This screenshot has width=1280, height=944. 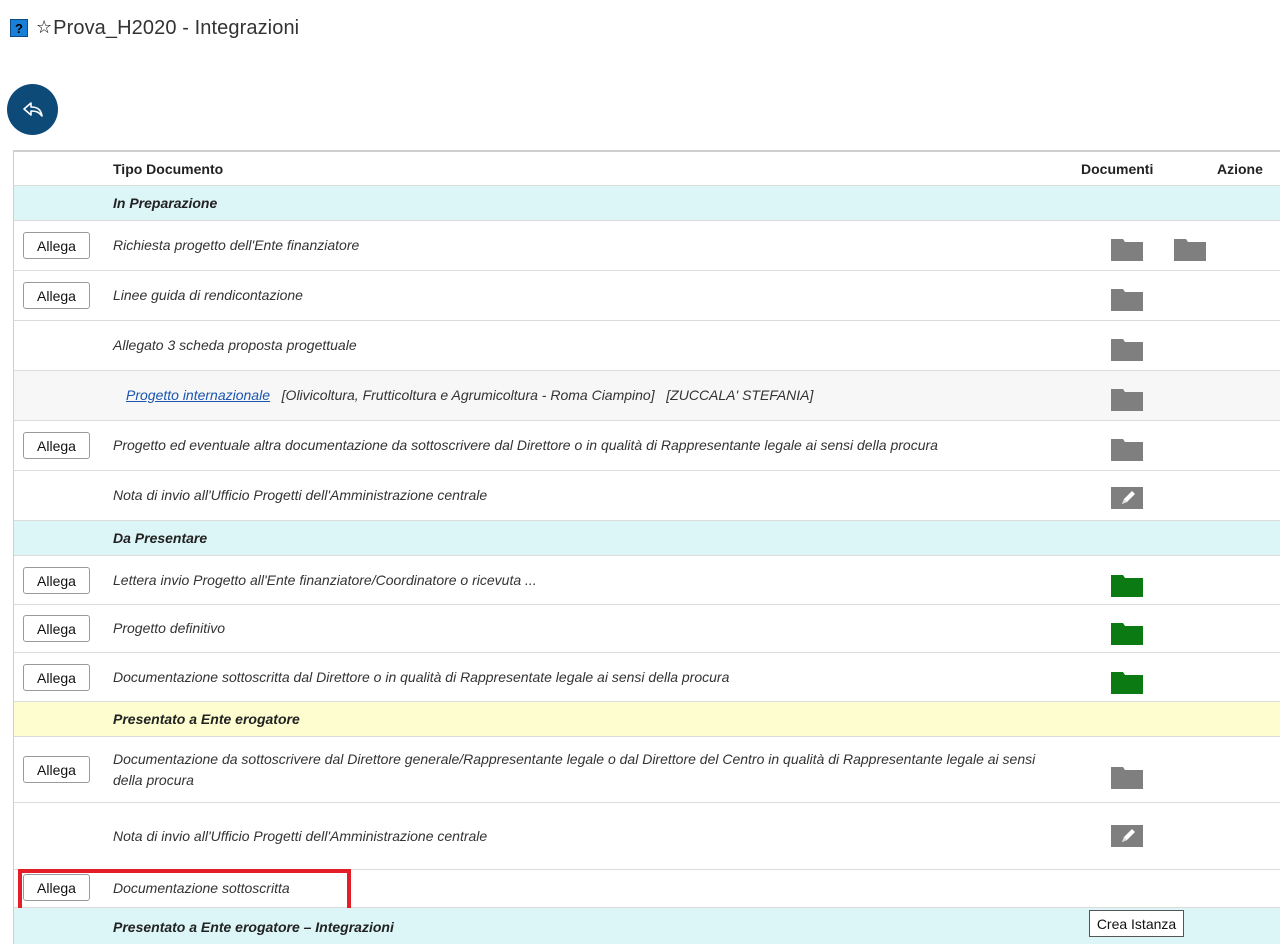 What do you see at coordinates (208, 295) in the screenshot?
I see `document-type: Linee guida di rendicontazione` at bounding box center [208, 295].